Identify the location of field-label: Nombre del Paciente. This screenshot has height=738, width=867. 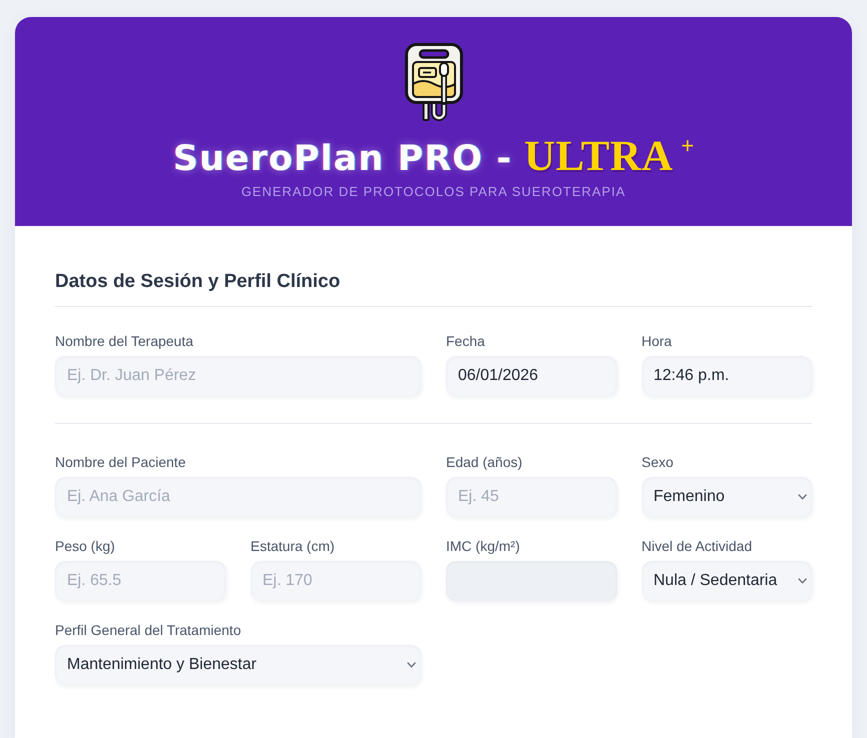
(120, 462).